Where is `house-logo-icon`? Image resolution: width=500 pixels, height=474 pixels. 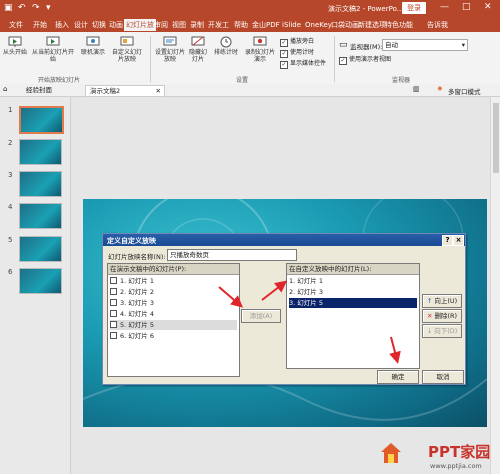 house-logo-icon is located at coordinates (391, 453).